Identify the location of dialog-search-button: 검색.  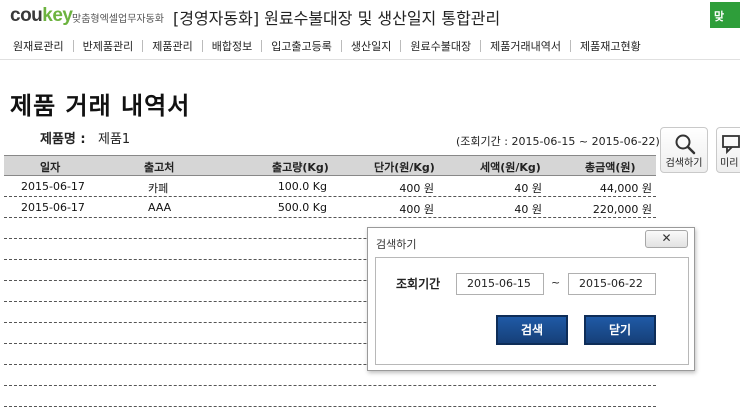
(532, 330).